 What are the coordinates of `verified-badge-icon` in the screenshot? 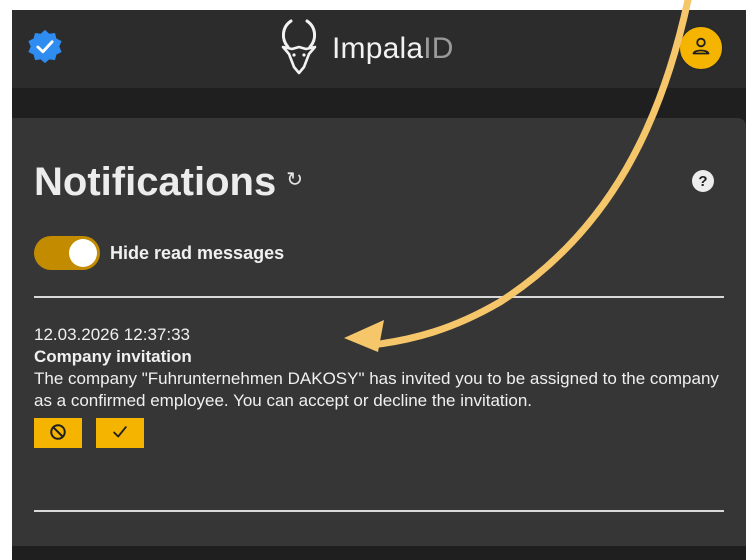 It's located at (45, 47).